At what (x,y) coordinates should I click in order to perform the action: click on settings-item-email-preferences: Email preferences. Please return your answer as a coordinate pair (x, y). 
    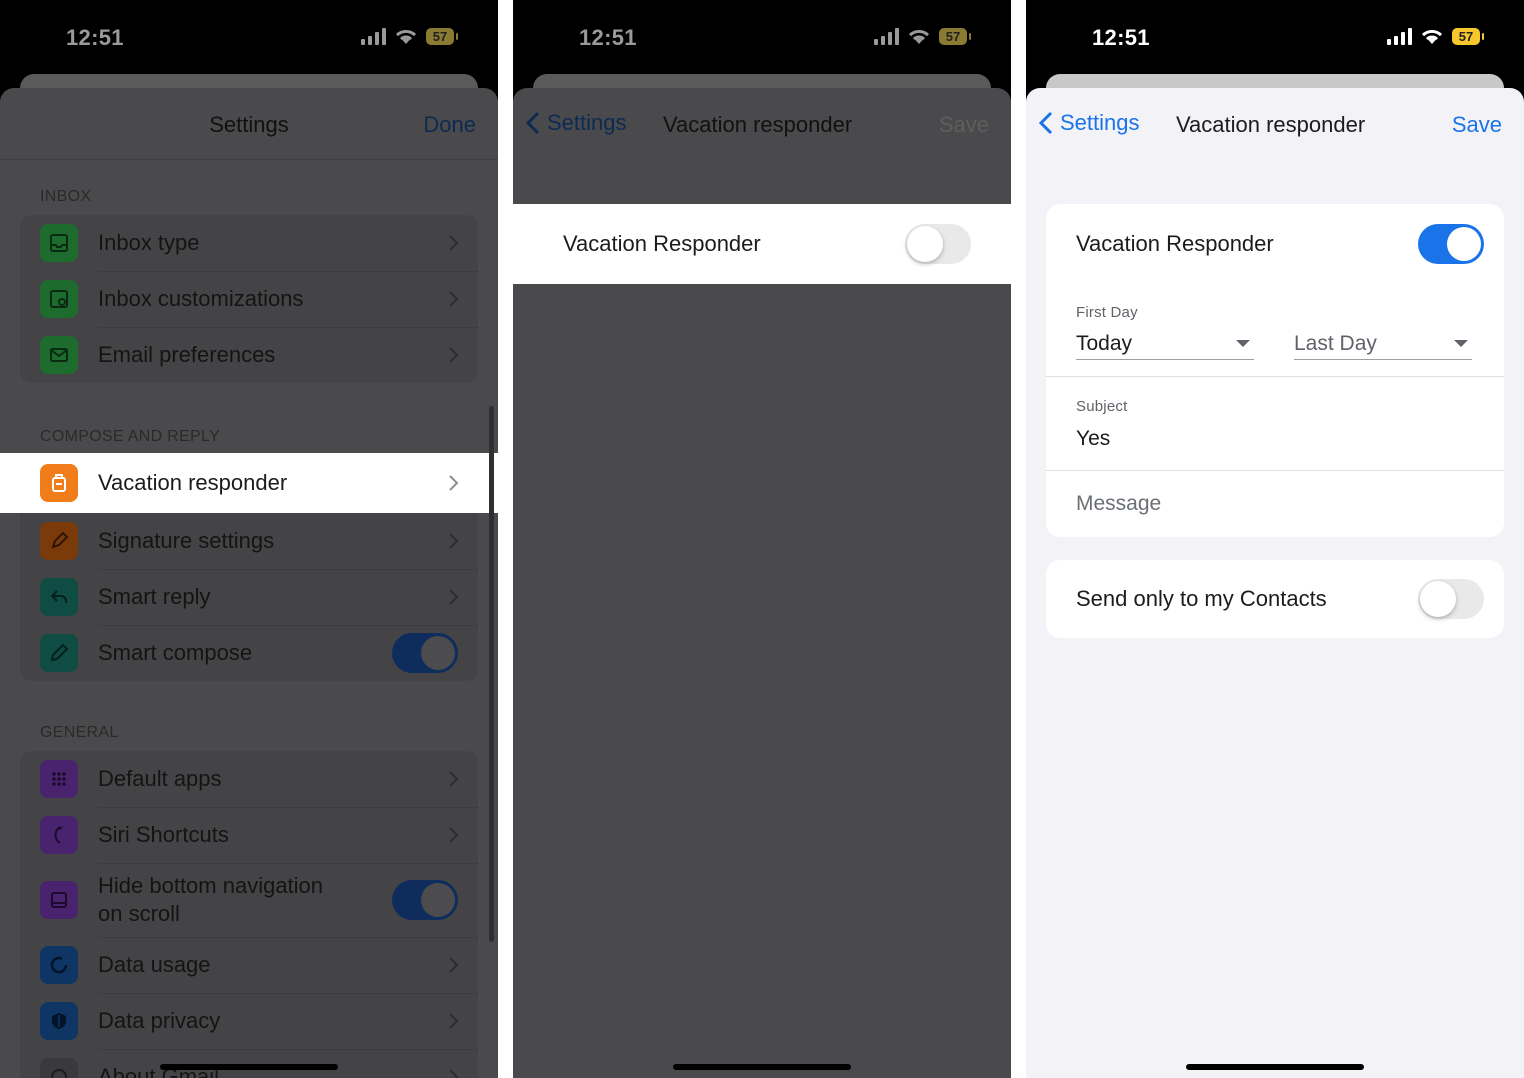
    Looking at the image, I should click on (249, 355).